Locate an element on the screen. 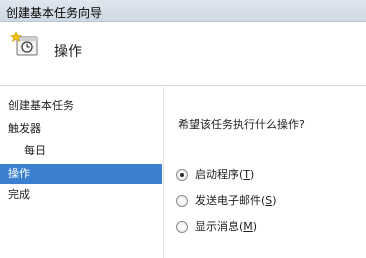 The width and height of the screenshot is (366, 258). step-action: 操作 is located at coordinates (81, 174).